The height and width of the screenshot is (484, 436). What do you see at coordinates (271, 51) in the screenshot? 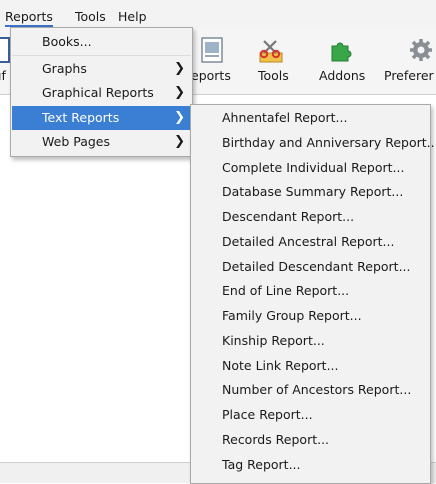
I see `scissors-tool-icon` at bounding box center [271, 51].